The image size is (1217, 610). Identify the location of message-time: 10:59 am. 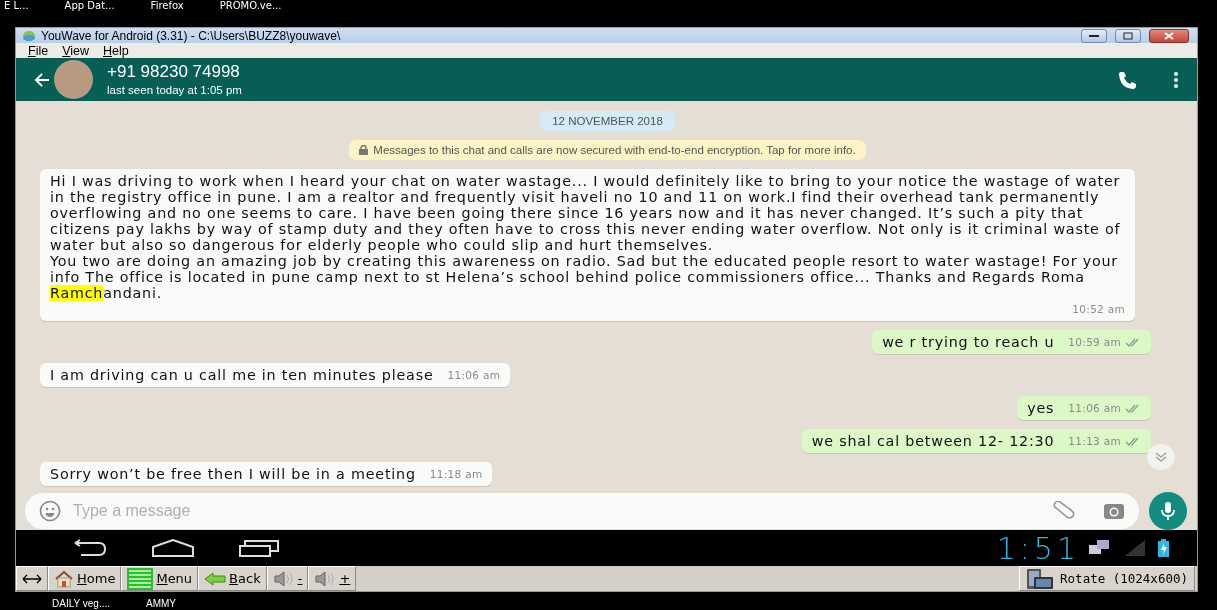
(1094, 343).